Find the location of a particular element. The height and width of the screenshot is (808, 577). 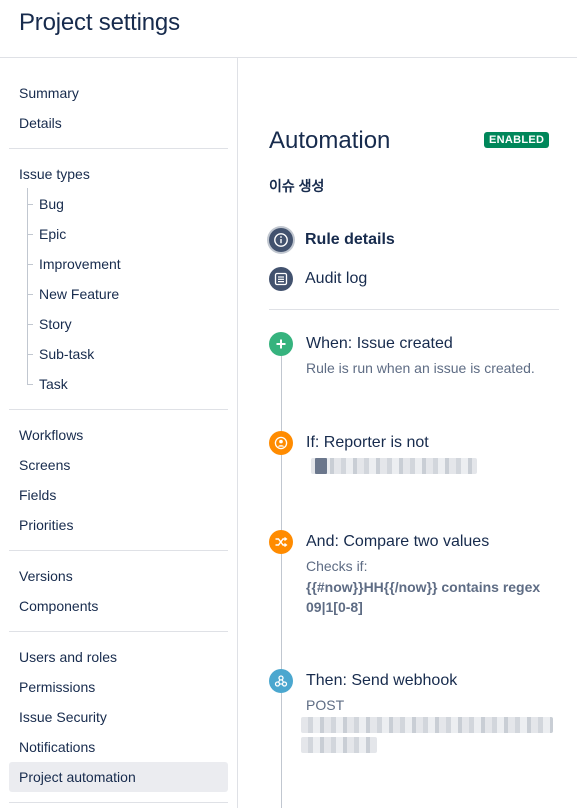

page-title: Project settings is located at coordinates (99, 22).